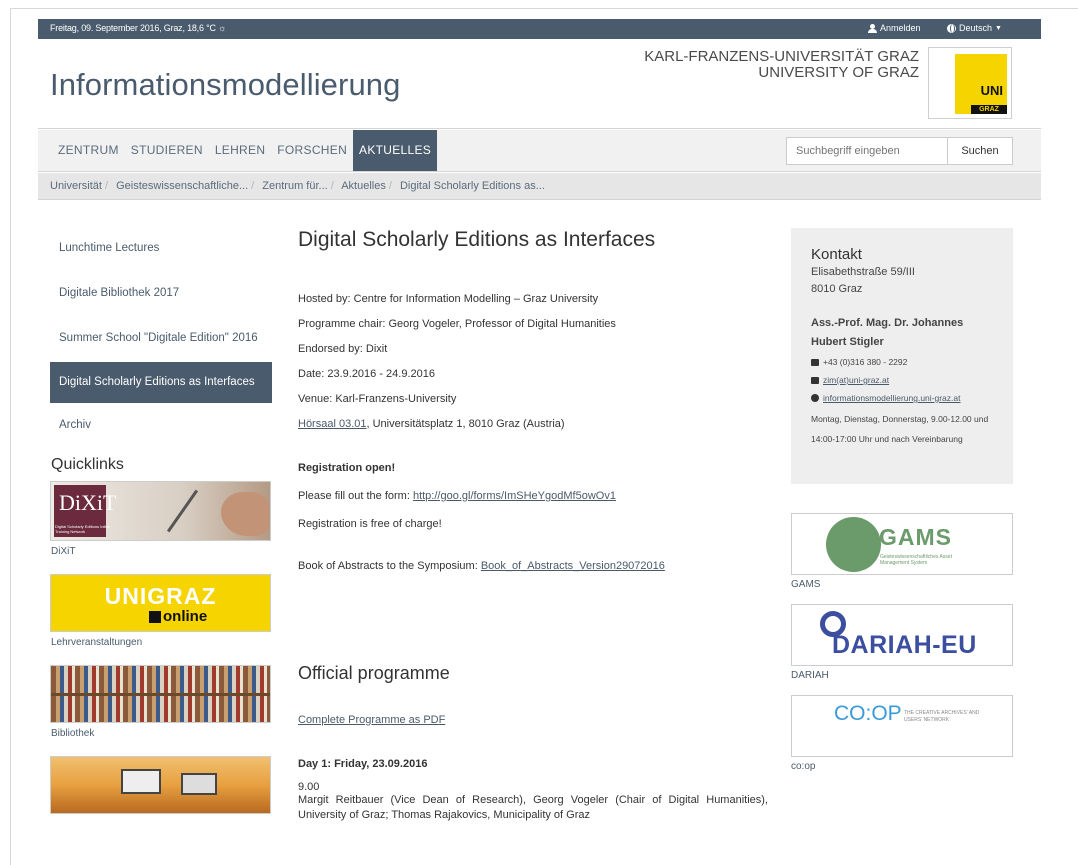 The image size is (1078, 865). I want to click on caret-down-icon: ▼, so click(998, 28).